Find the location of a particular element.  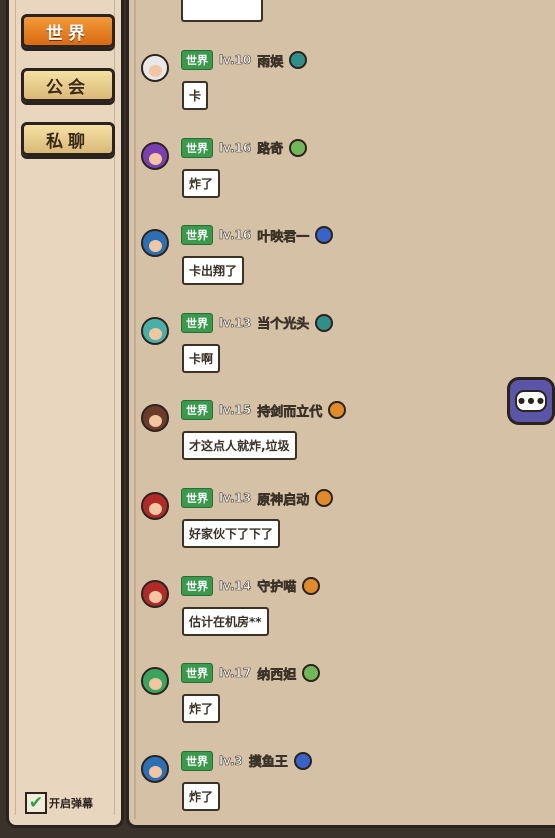

message-meta: 世界 lv.15 持剑而立代 is located at coordinates (264, 410).